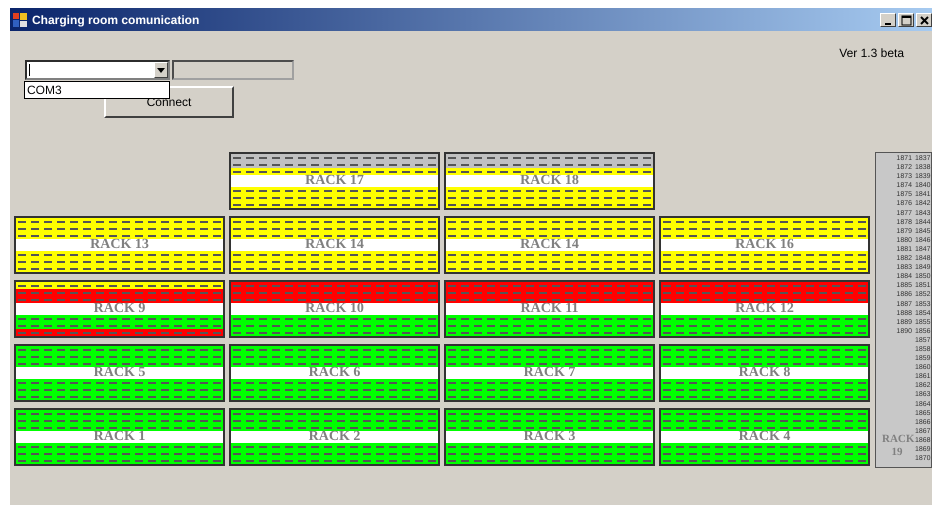  Describe the element at coordinates (334, 309) in the screenshot. I see `rack-label: RACK 10` at that location.